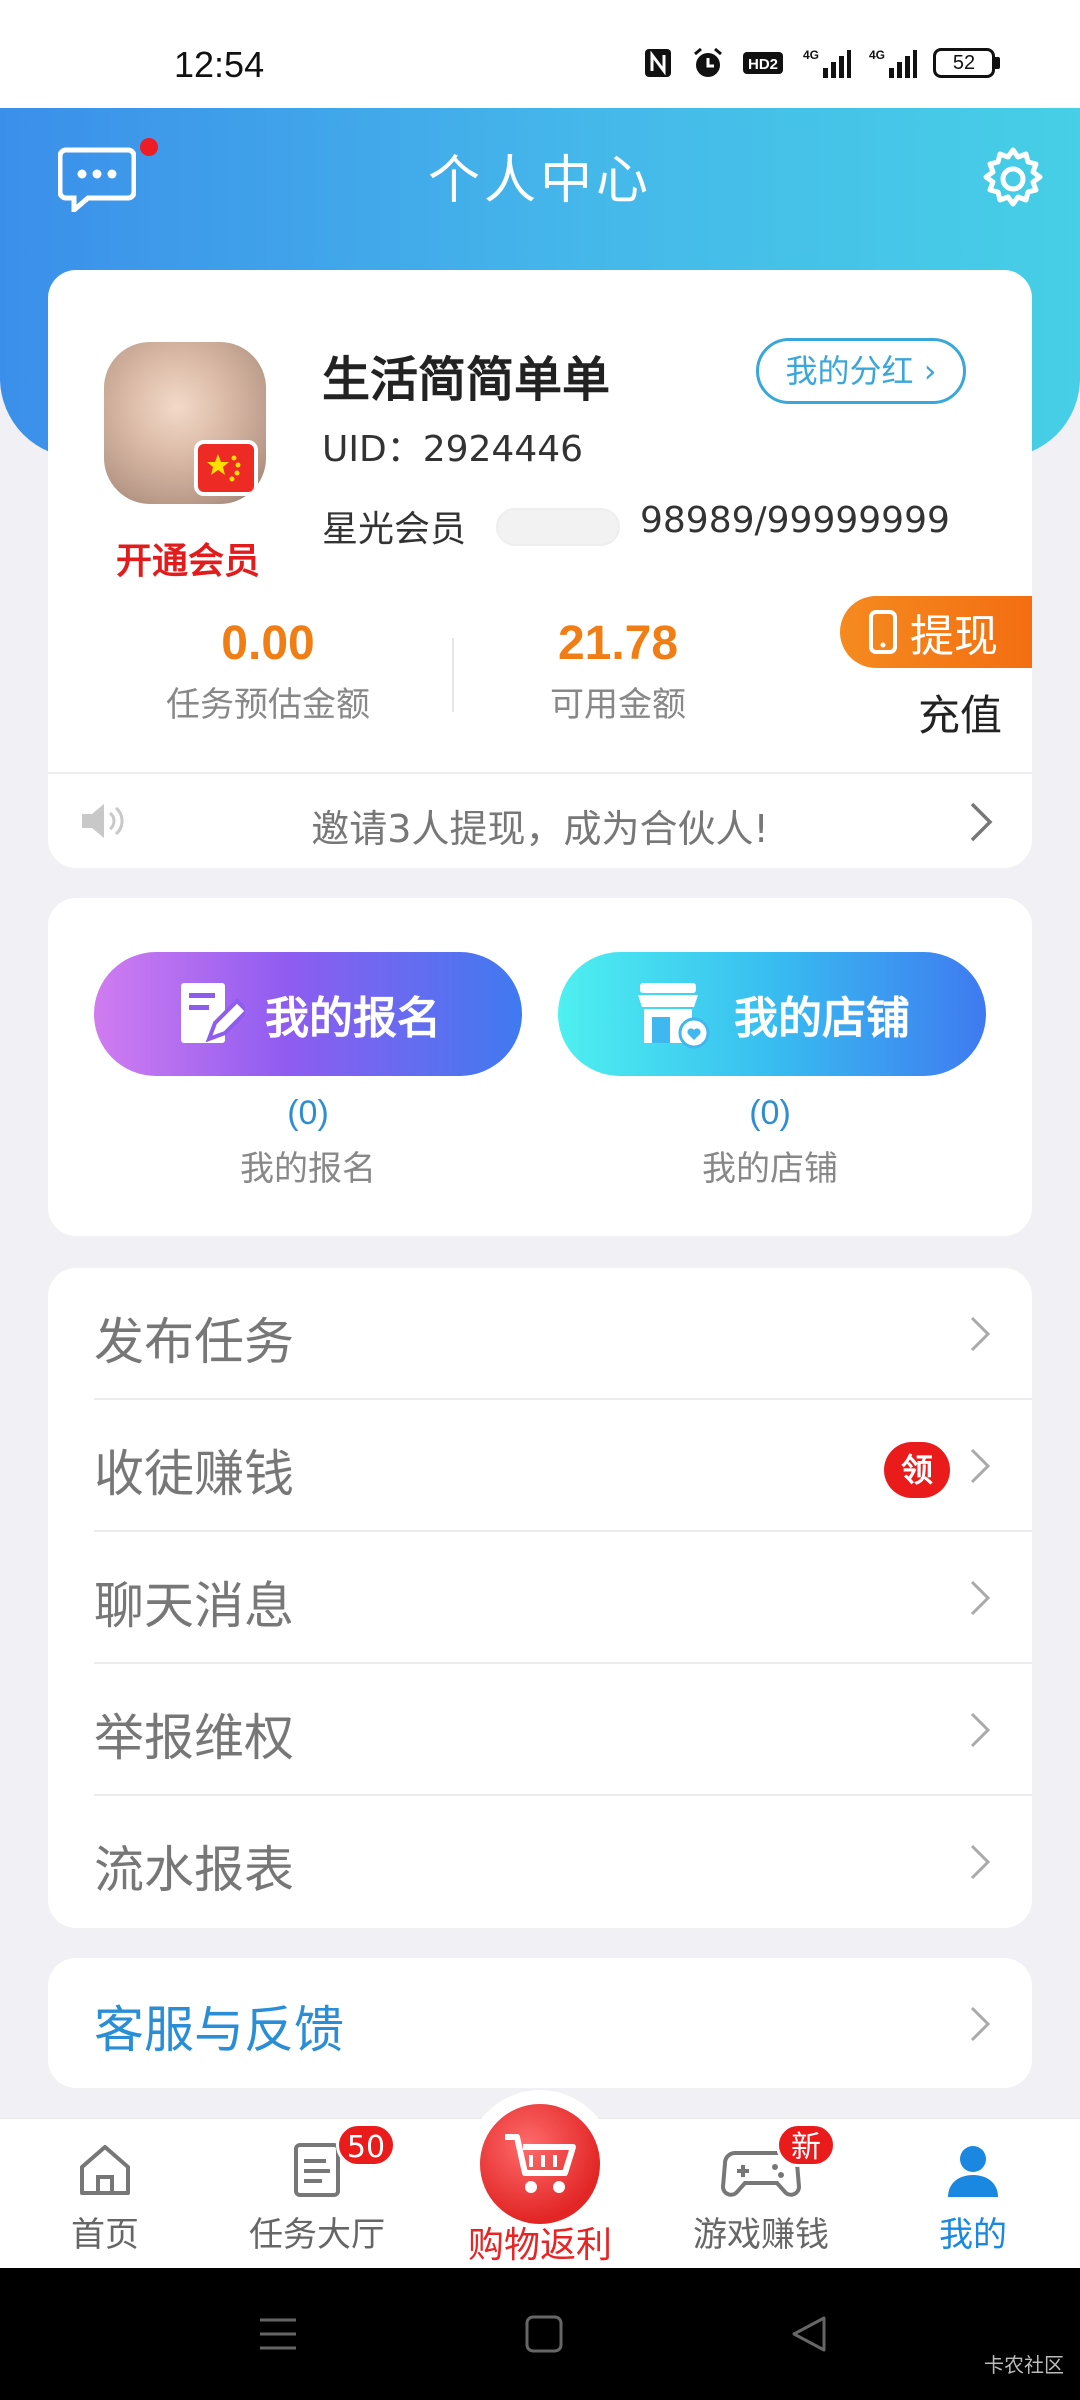 The height and width of the screenshot is (2400, 1080). I want to click on my-dividend-button: 我的分红 ›, so click(861, 371).